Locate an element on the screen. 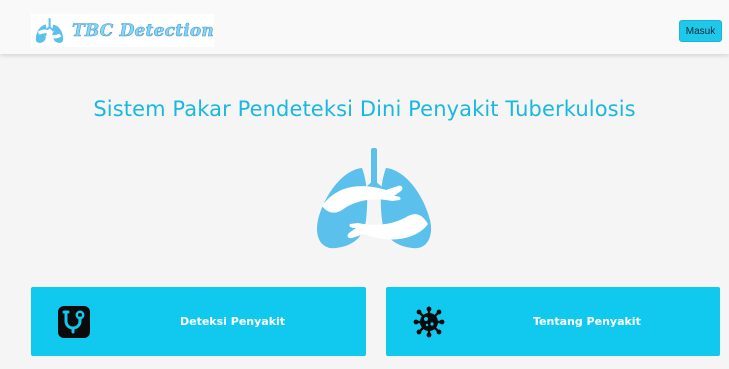 The image size is (729, 369). stethoscope-icon is located at coordinates (74, 322).